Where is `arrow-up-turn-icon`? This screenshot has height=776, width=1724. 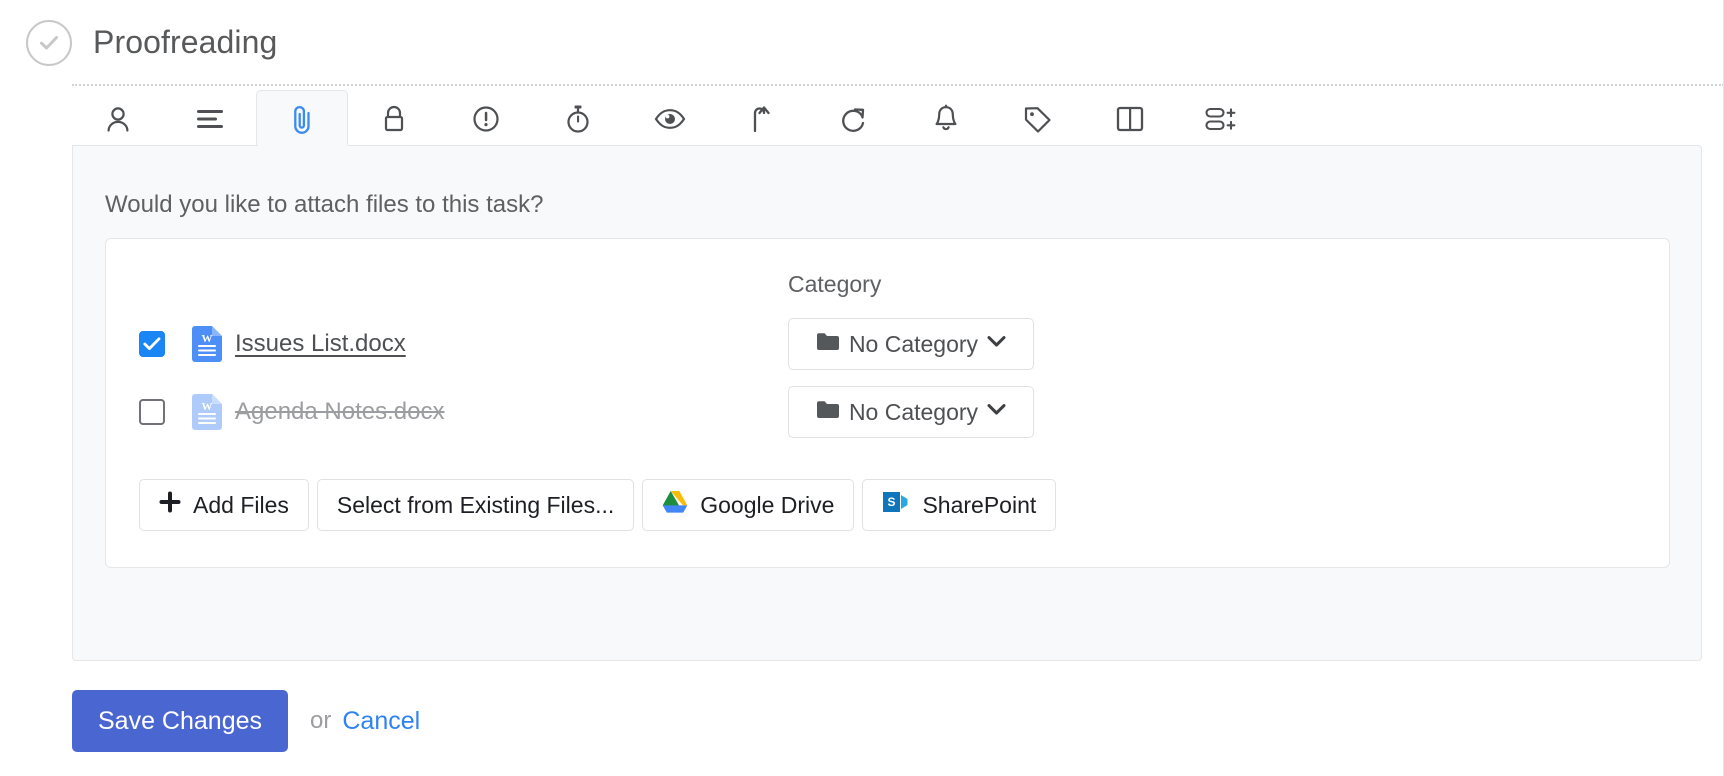
arrow-up-turn-icon is located at coordinates (762, 119).